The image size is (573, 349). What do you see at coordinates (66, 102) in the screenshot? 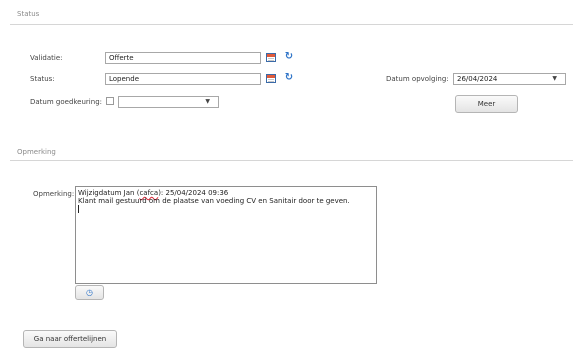
I see `approval-date-label: Datum goedkeuring:` at bounding box center [66, 102].